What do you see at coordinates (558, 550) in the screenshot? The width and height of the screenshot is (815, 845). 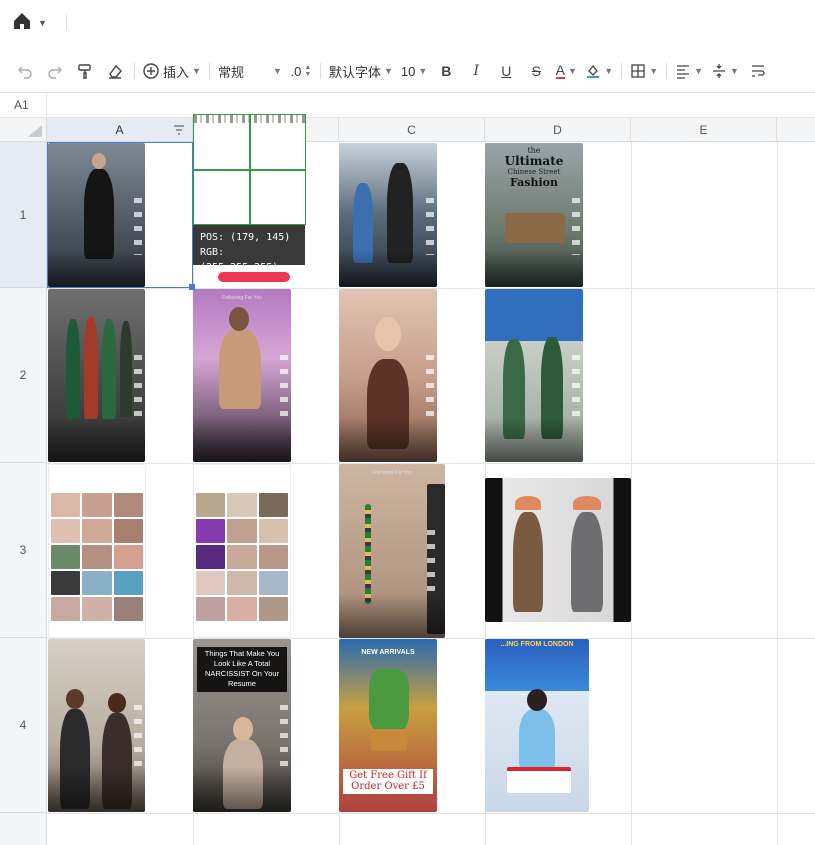 I see `image-d3` at bounding box center [558, 550].